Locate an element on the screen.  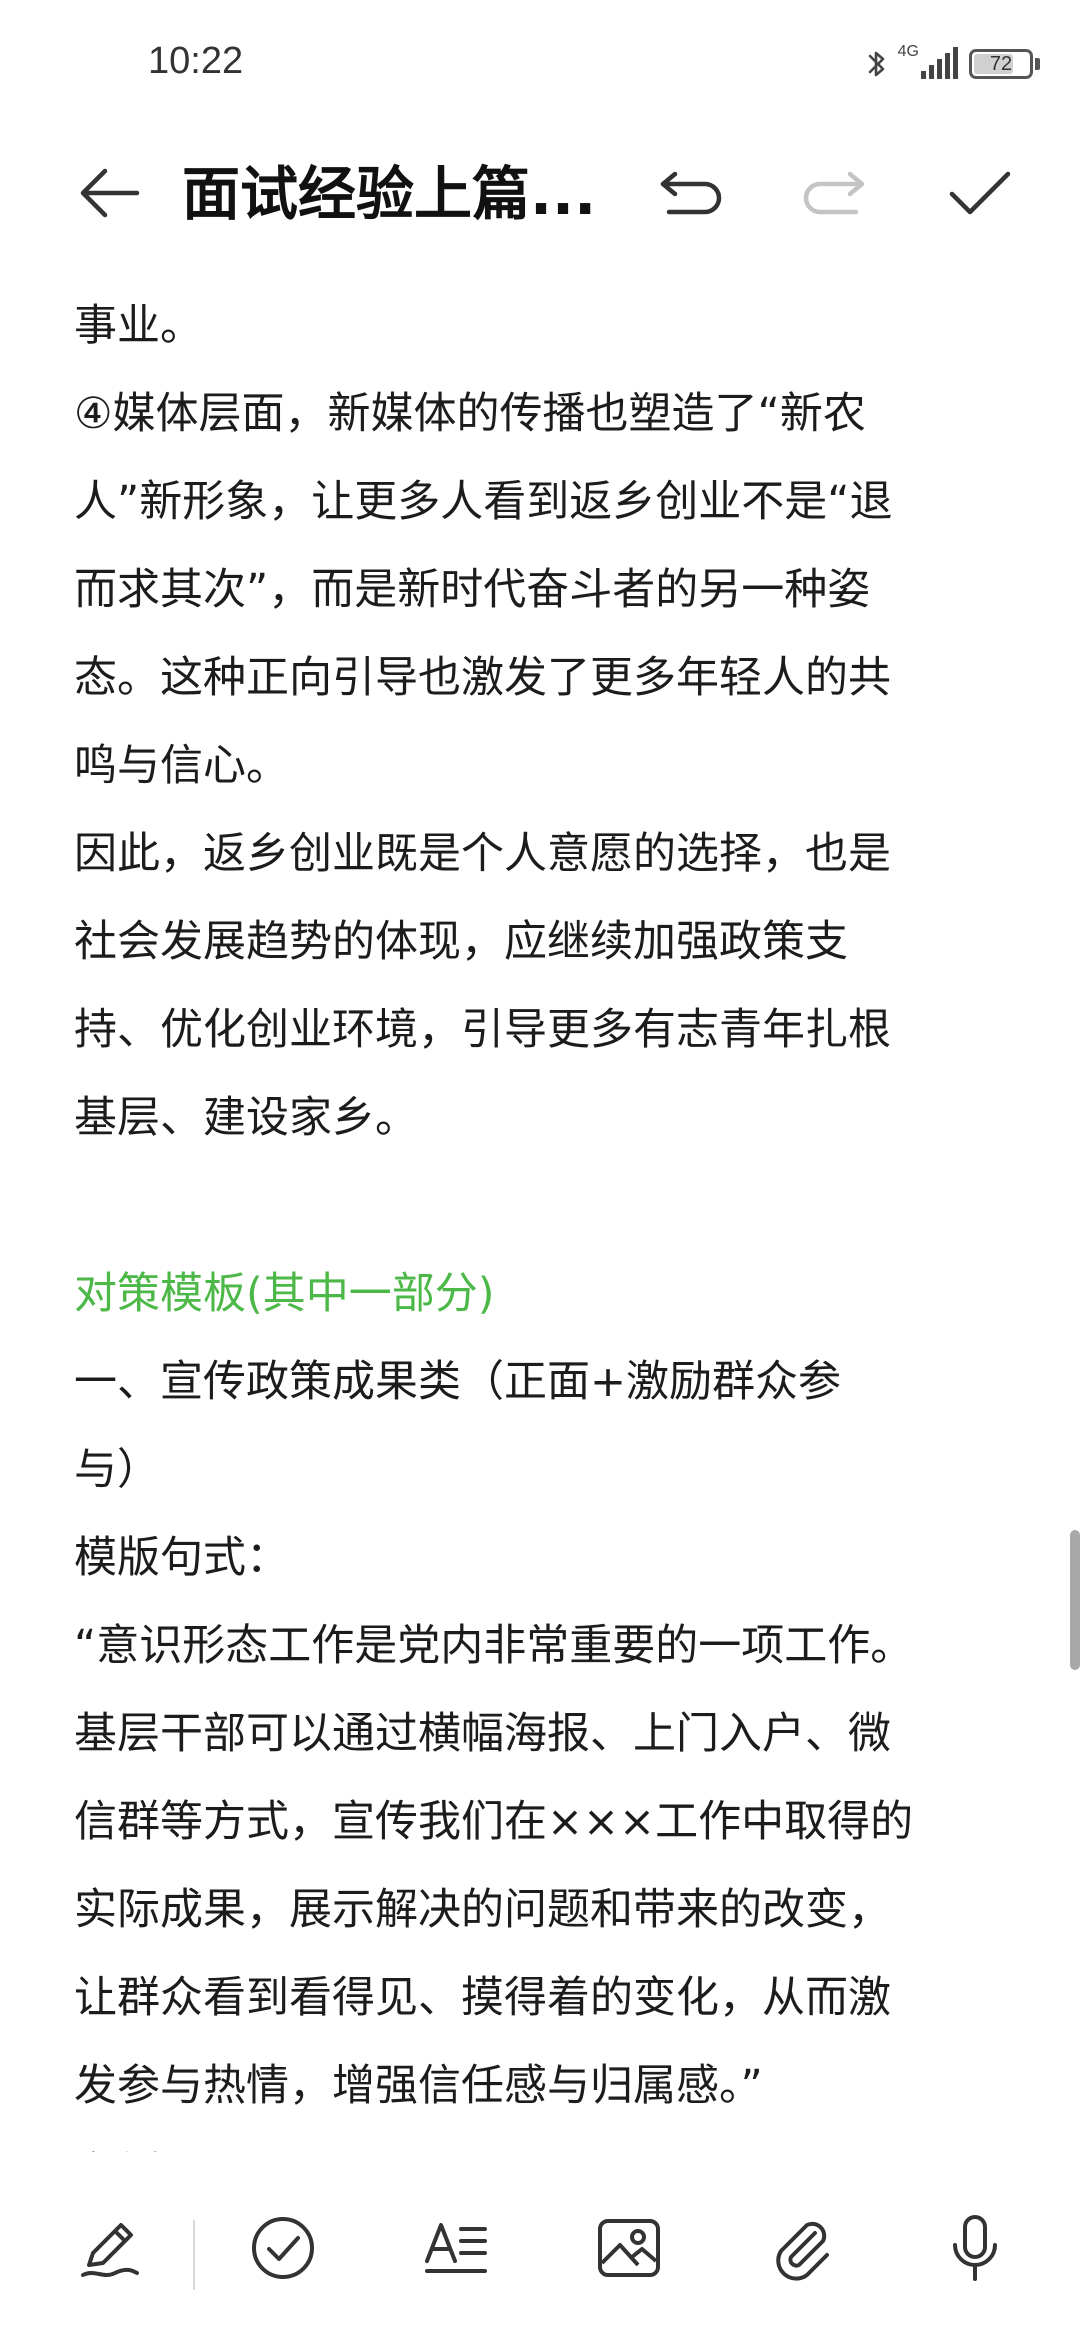
text-line: 事业。 is located at coordinates (138, 326).